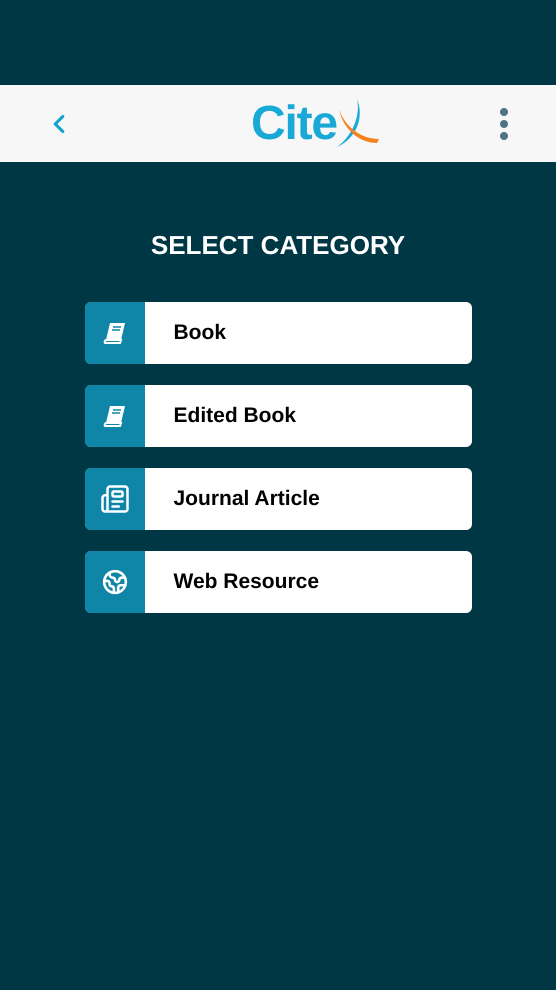 The height and width of the screenshot is (990, 556). What do you see at coordinates (278, 245) in the screenshot?
I see `page-title: SELECT CATEGORY` at bounding box center [278, 245].